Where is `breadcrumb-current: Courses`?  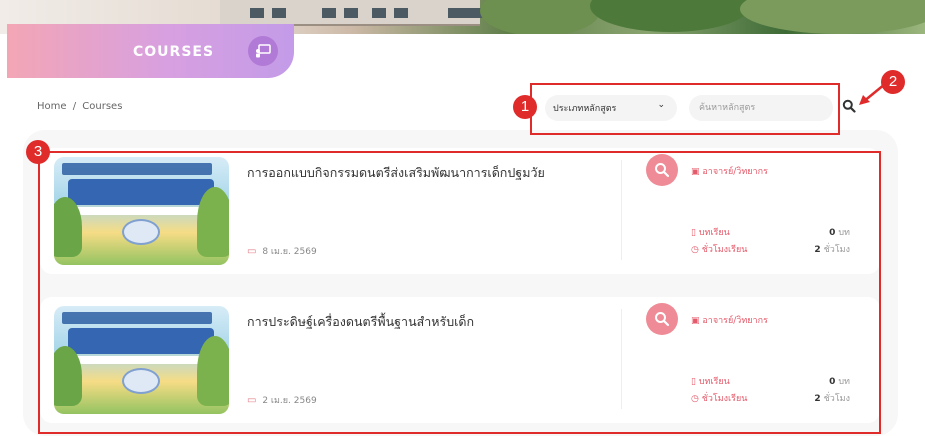 breadcrumb-current: Courses is located at coordinates (102, 106).